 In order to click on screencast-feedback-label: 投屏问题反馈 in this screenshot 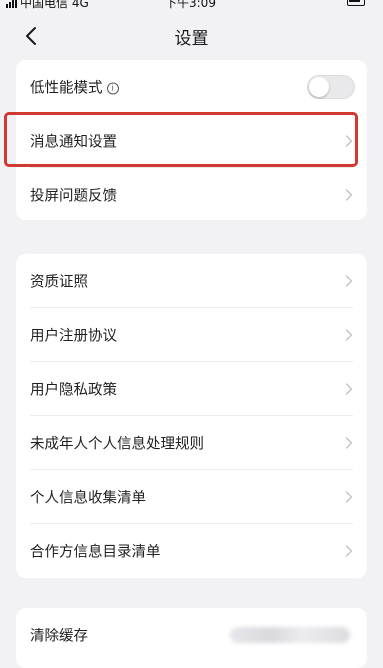, I will do `click(73, 196)`.